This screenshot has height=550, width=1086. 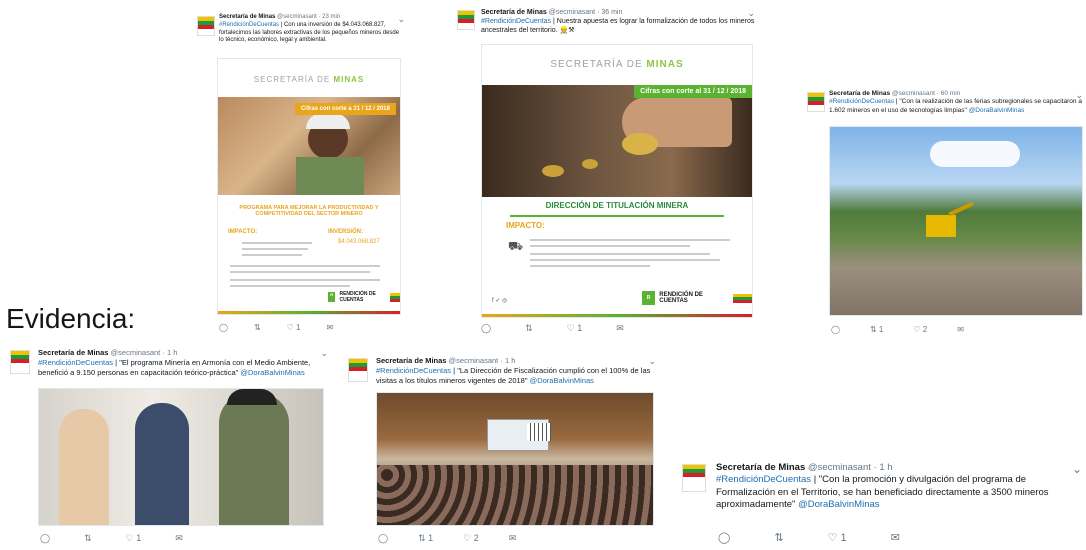 I want to click on tweet-time: · 36 min, so click(x=609, y=12).